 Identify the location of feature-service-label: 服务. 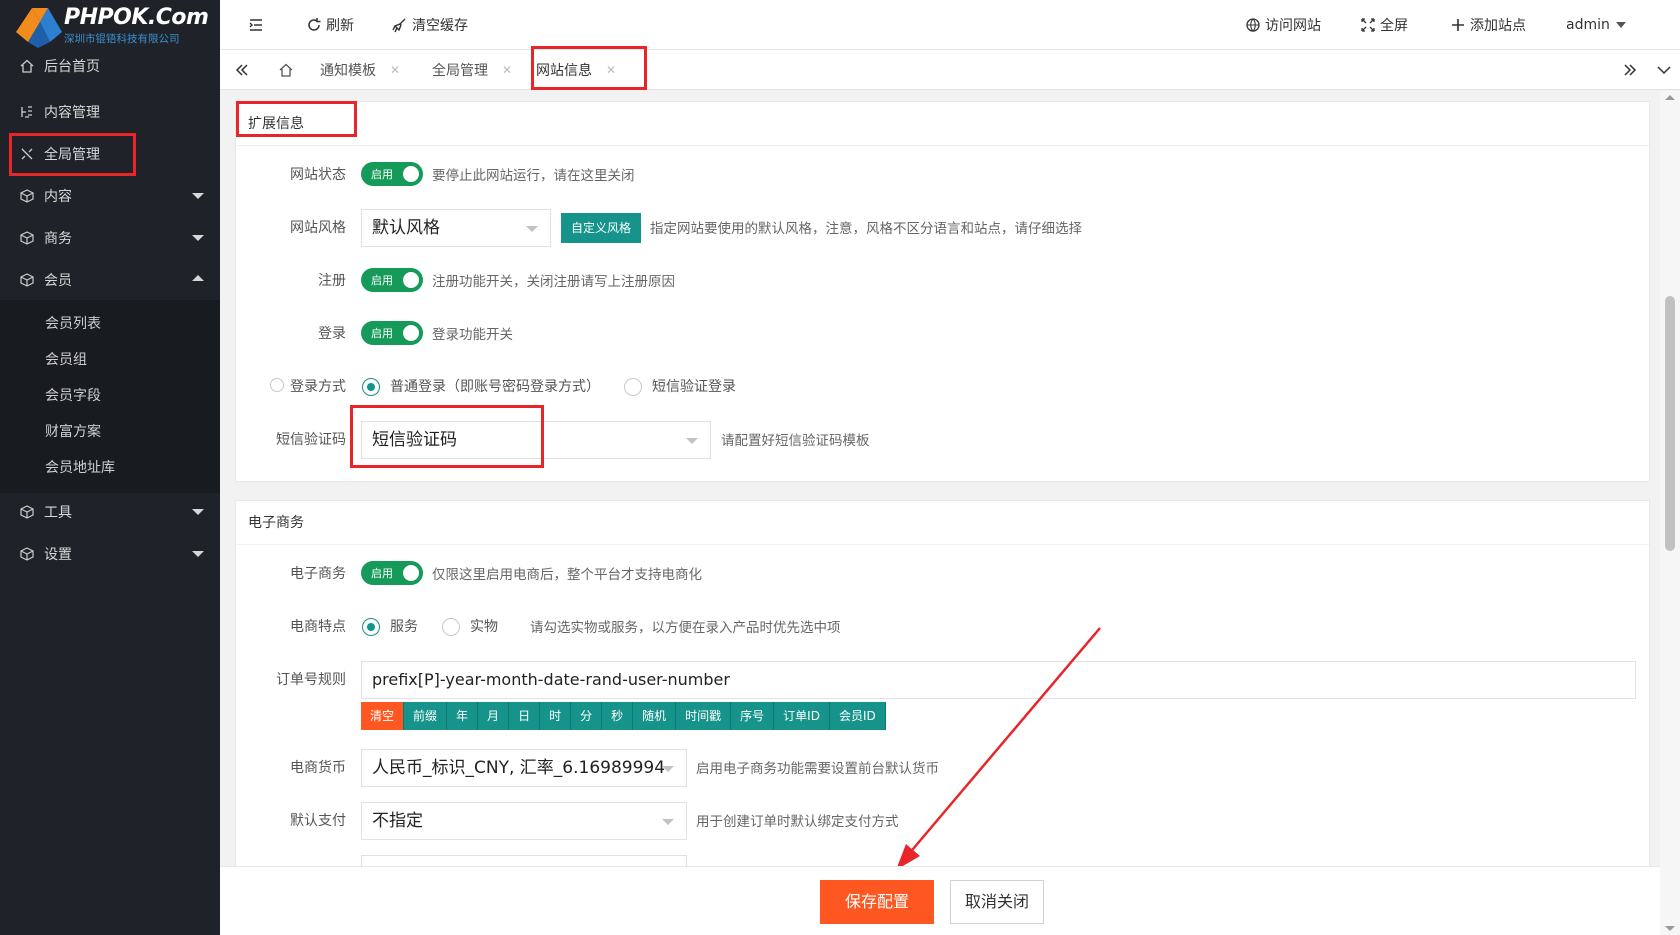
(404, 626).